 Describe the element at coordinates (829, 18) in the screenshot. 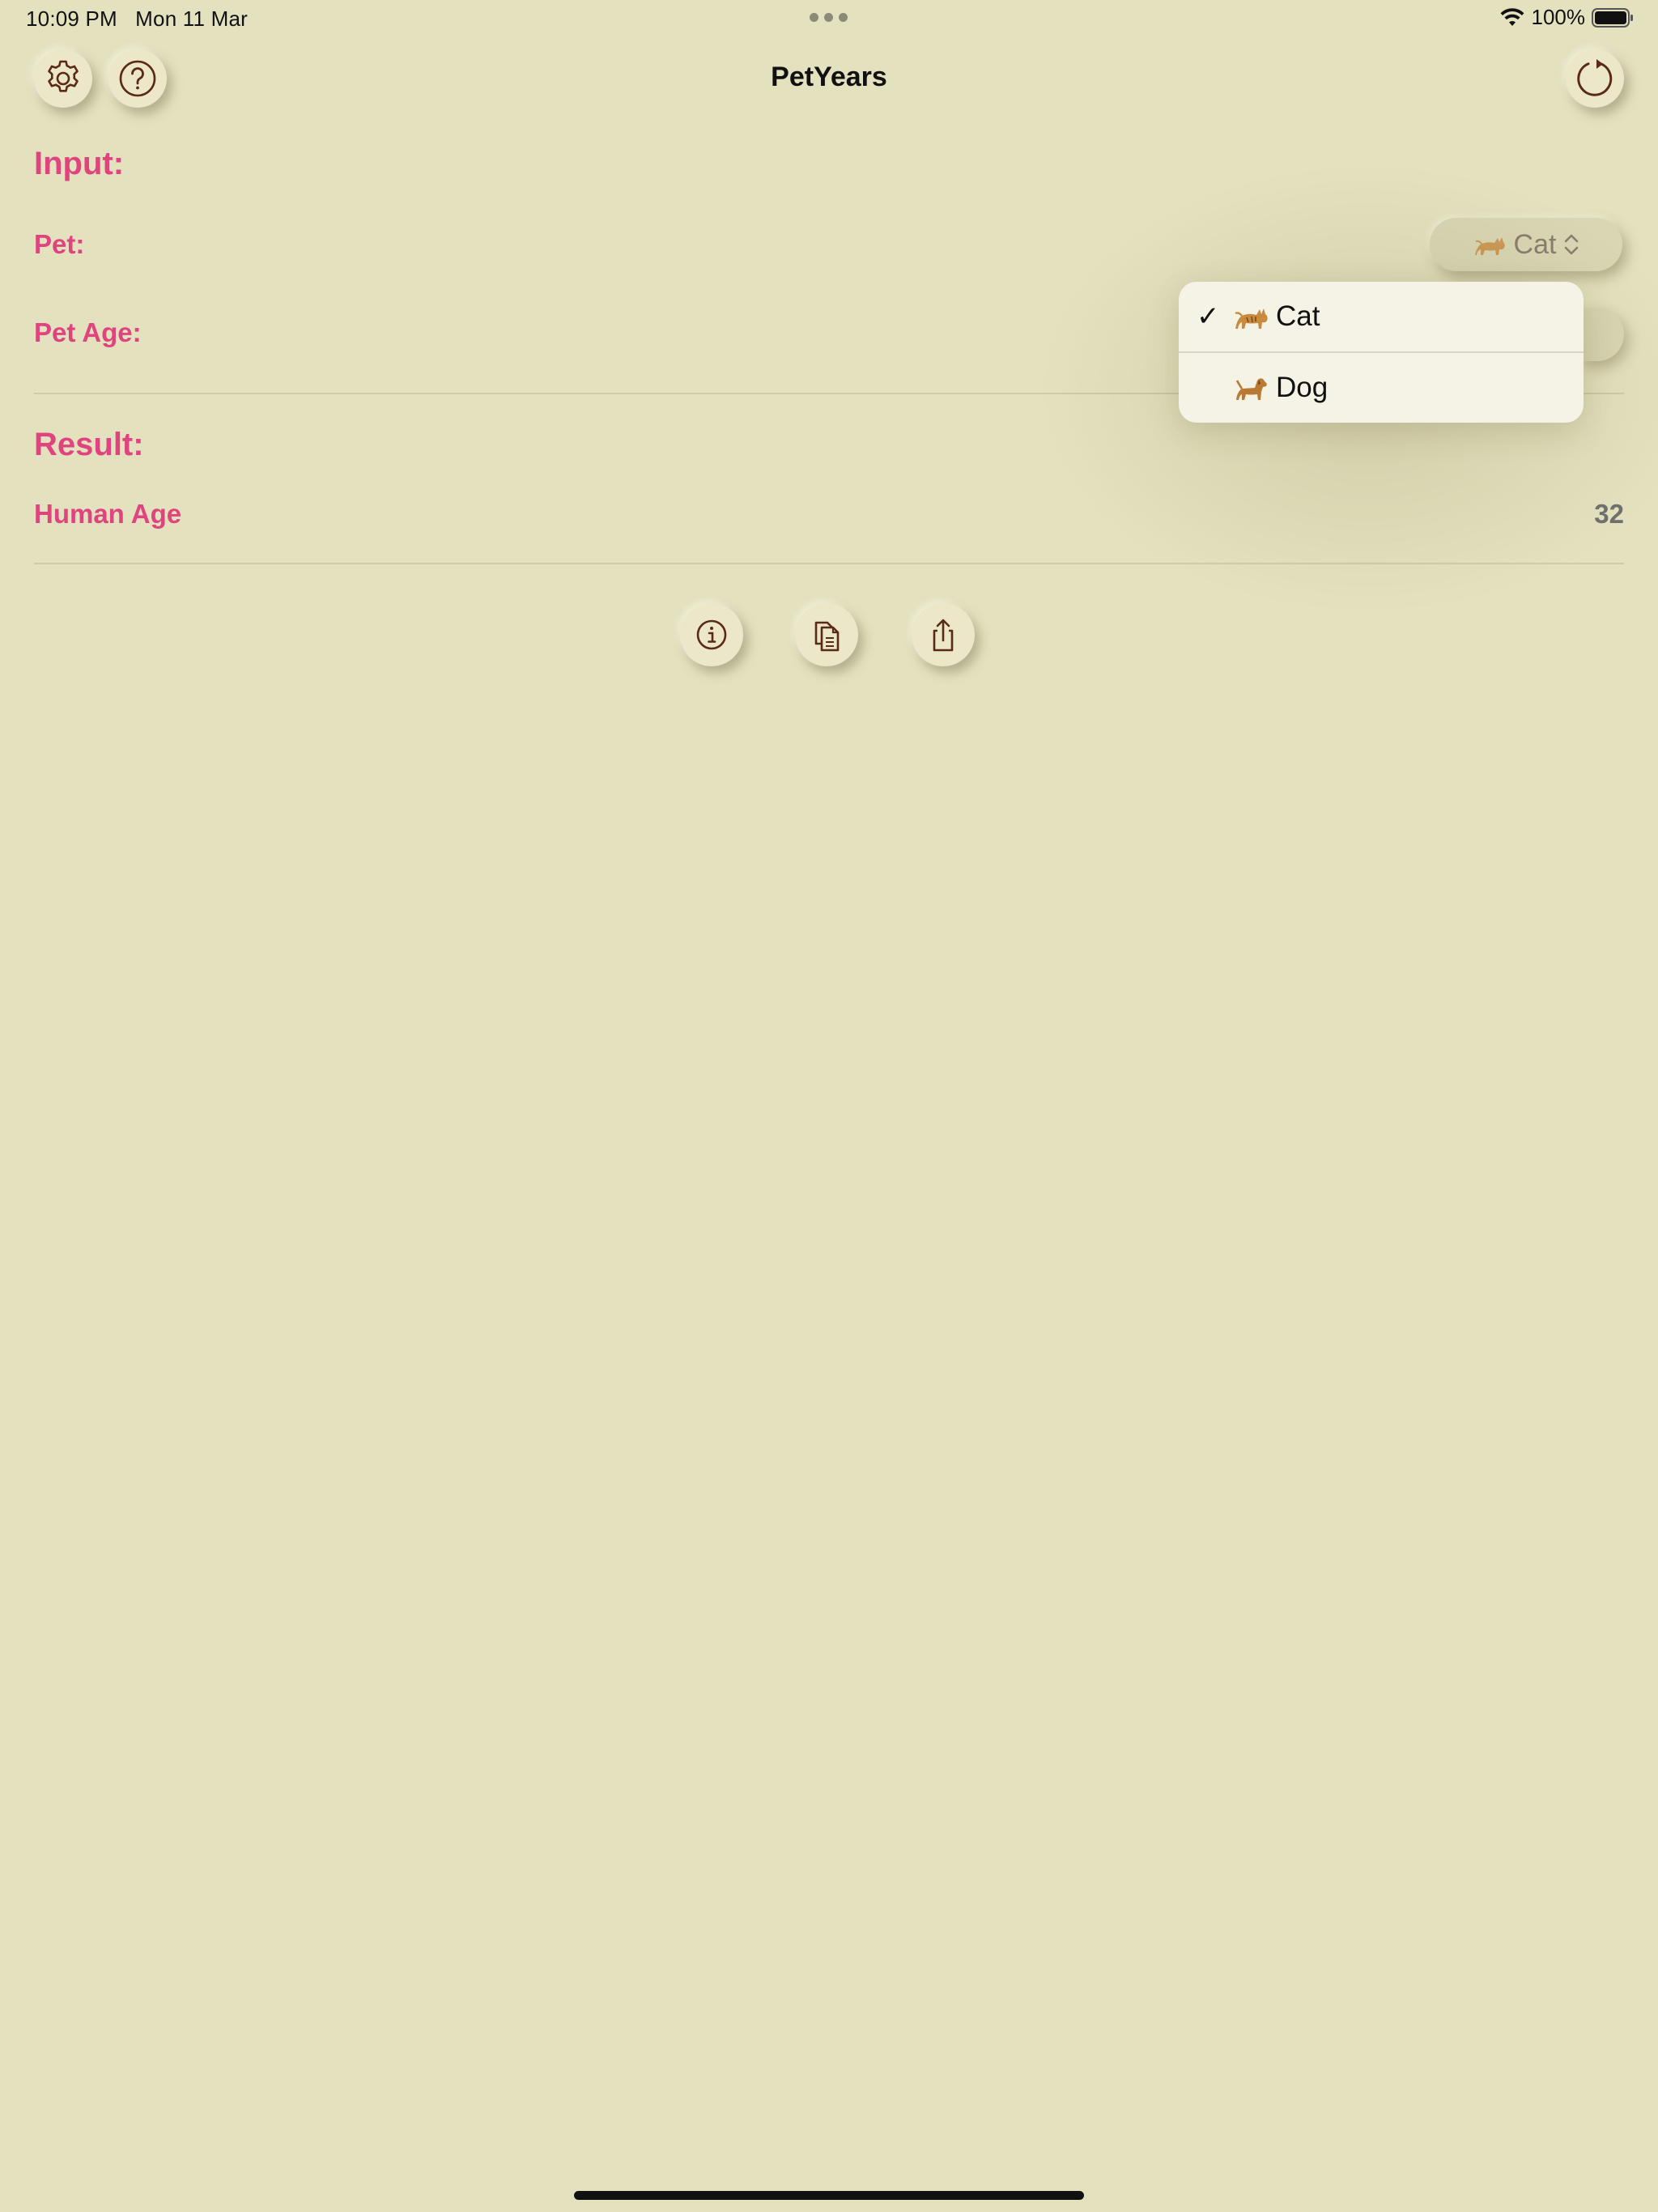

I see `multitasking-dots` at that location.